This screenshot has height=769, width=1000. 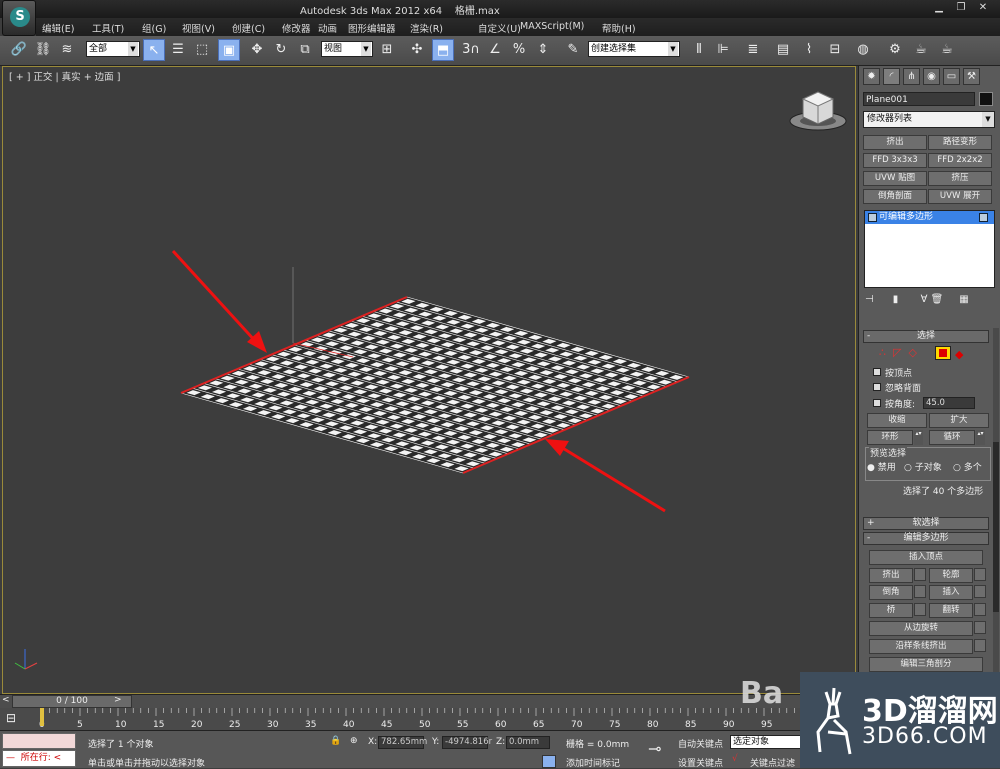 What do you see at coordinates (58, 28) in the screenshot?
I see `menu-item-0: 编辑(E)` at bounding box center [58, 28].